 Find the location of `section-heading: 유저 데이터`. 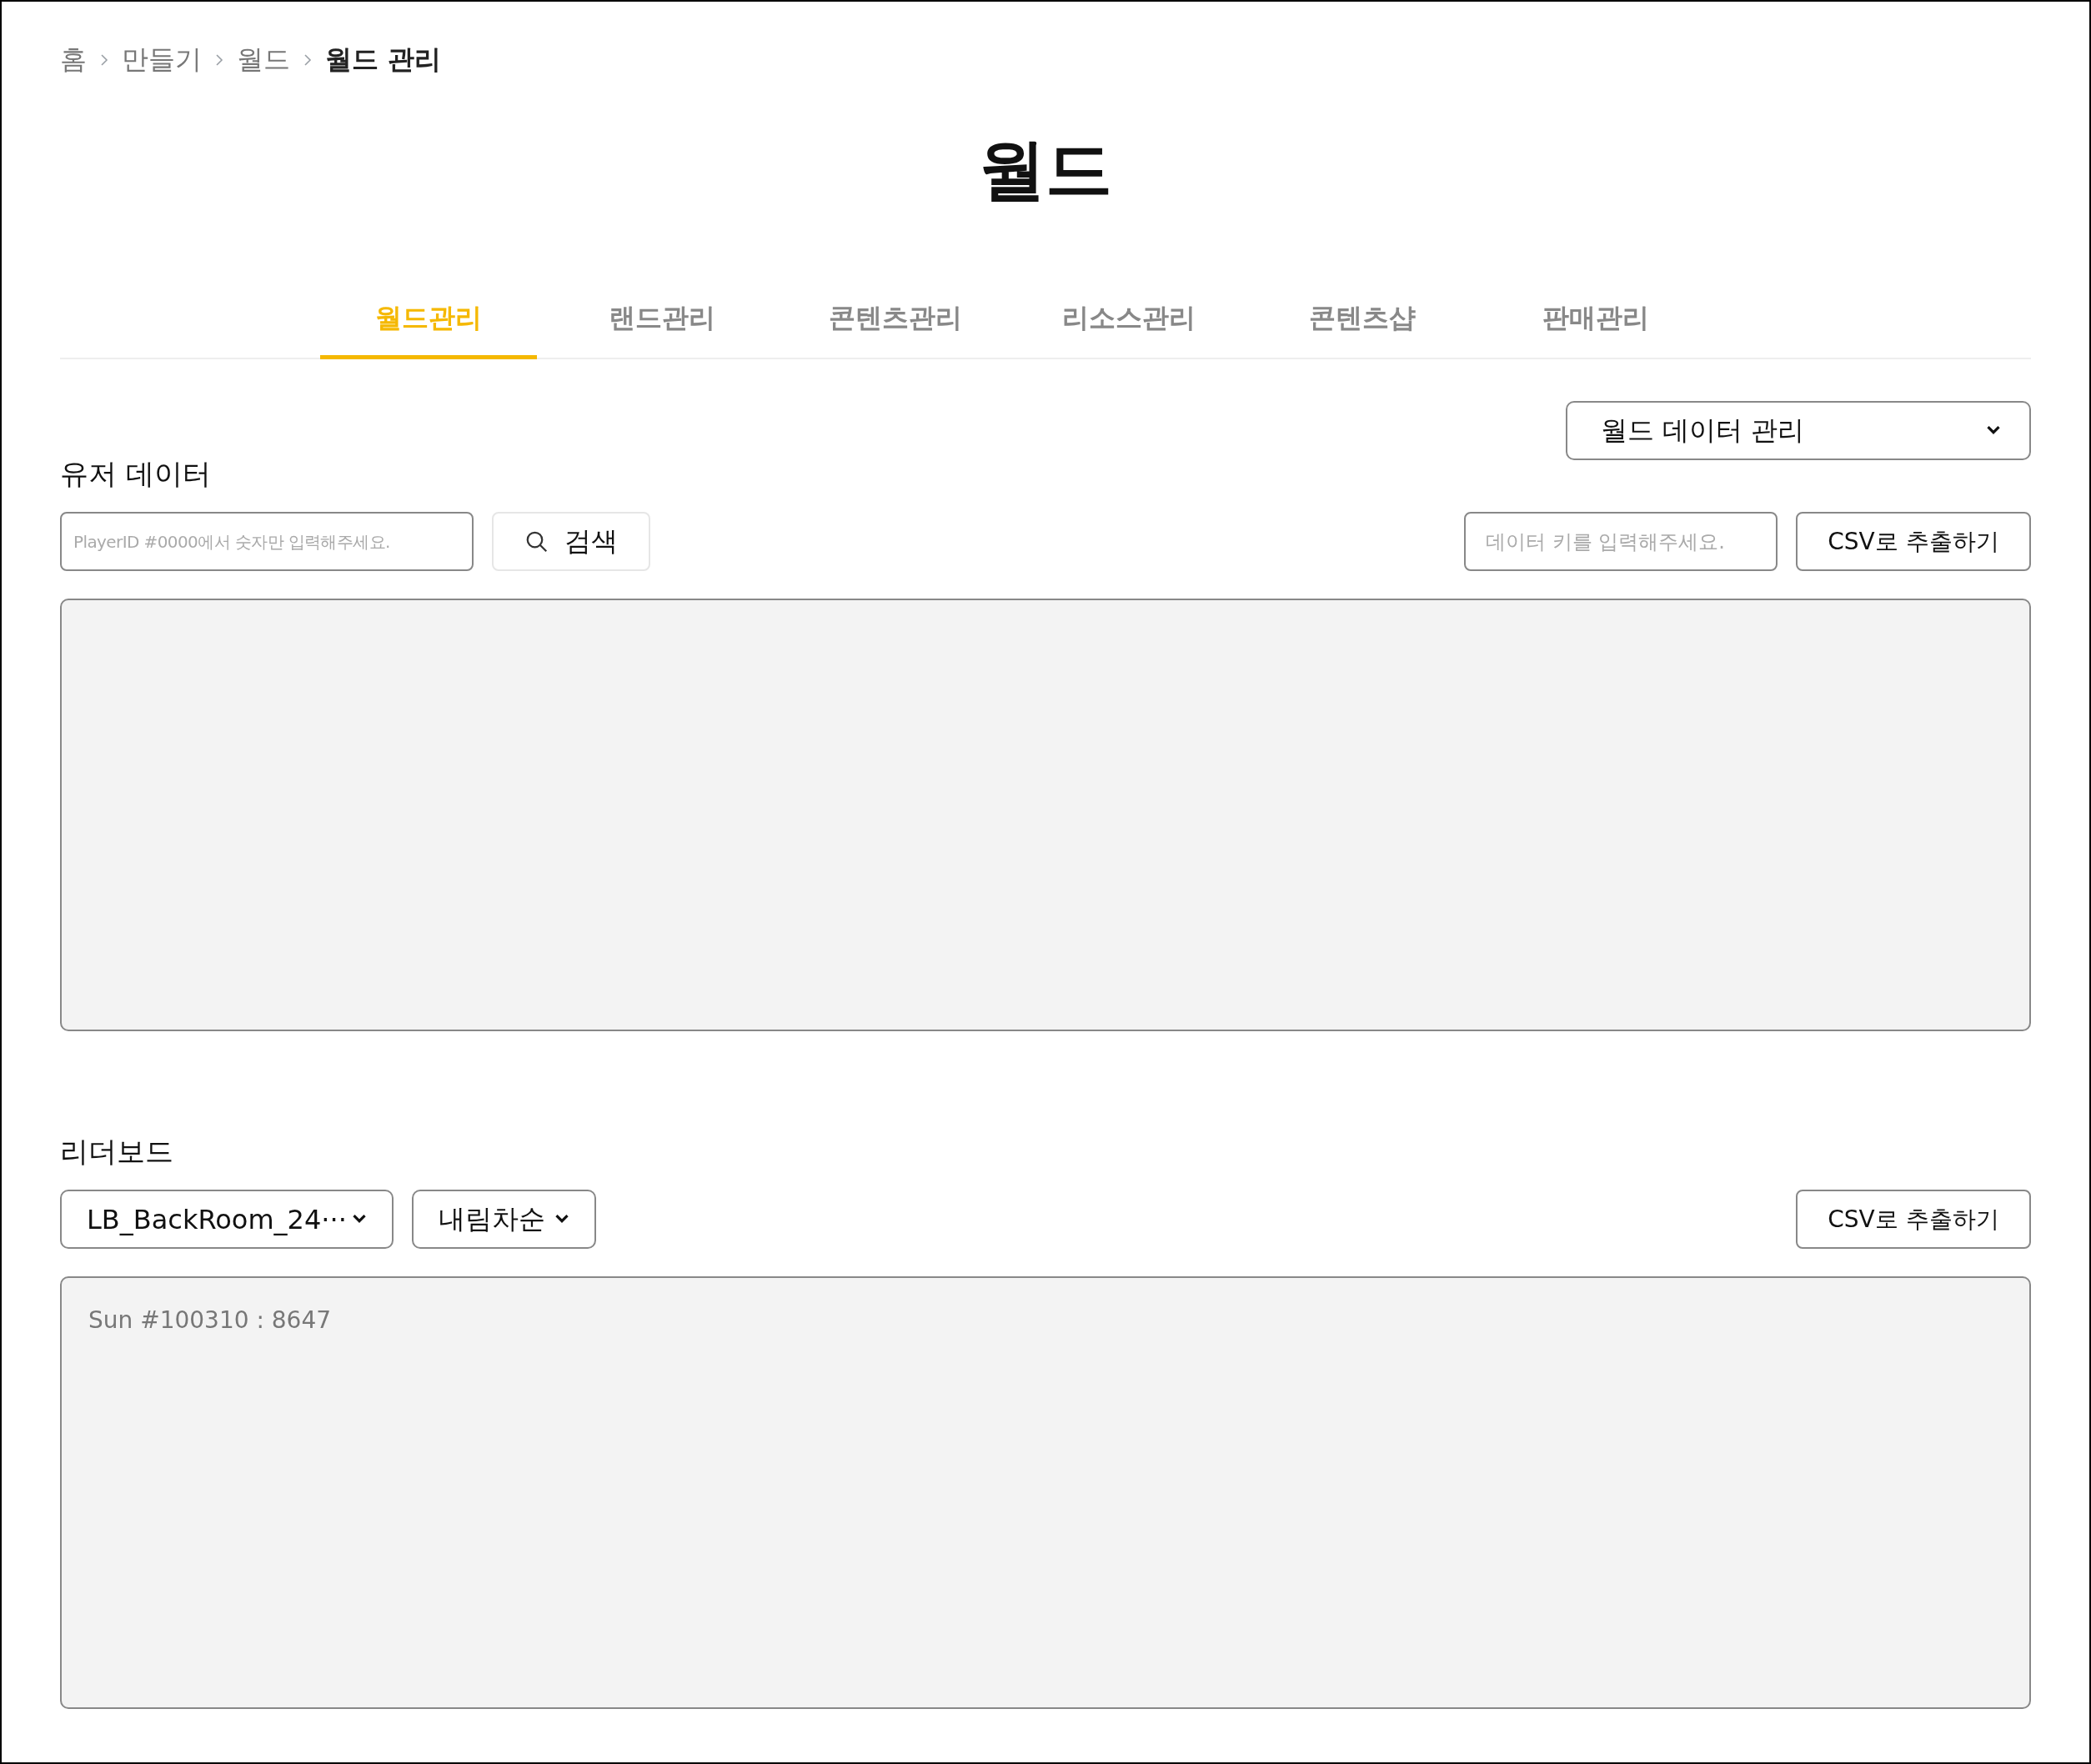

section-heading: 유저 데이터 is located at coordinates (136, 474).